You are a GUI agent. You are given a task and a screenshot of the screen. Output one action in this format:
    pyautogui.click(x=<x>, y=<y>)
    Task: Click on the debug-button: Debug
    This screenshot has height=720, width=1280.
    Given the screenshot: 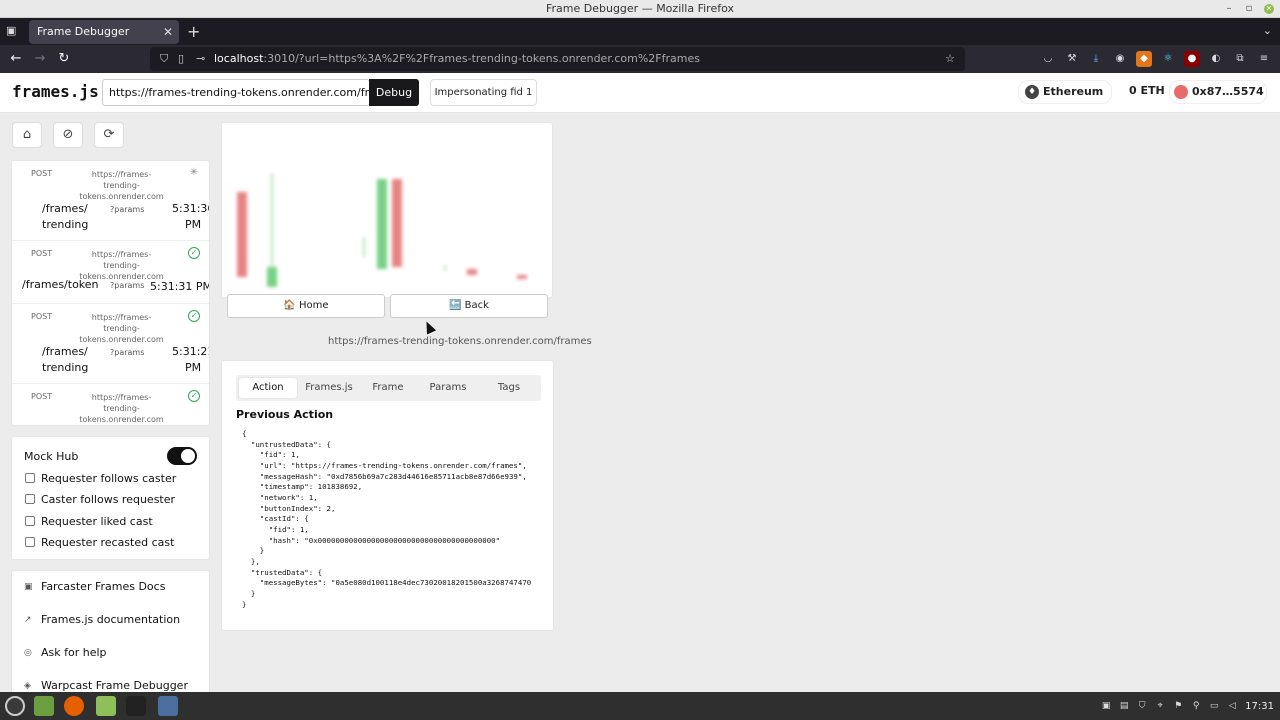 What is the action you would take?
    pyautogui.click(x=394, y=92)
    